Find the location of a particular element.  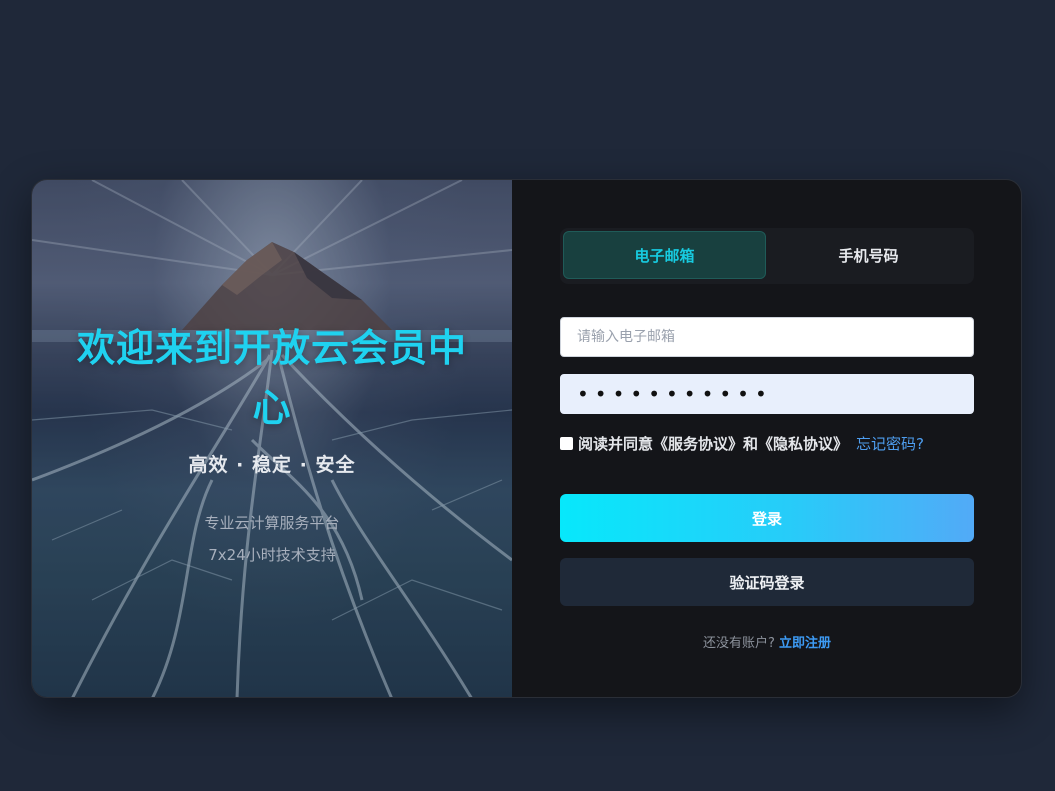

register-prompt: 还没有账户? 立即注册 is located at coordinates (767, 641).